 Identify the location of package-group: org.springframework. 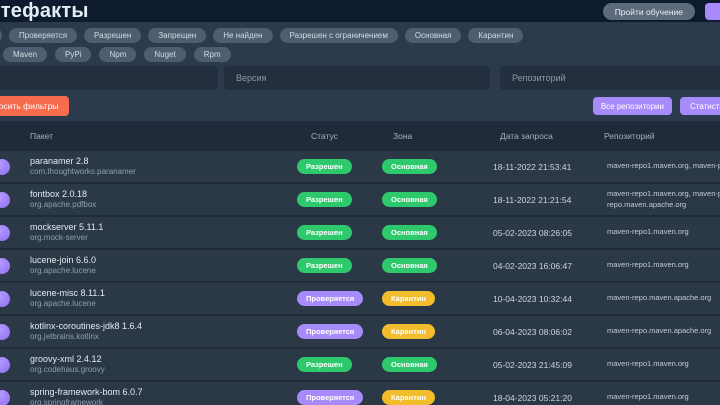
(66, 401).